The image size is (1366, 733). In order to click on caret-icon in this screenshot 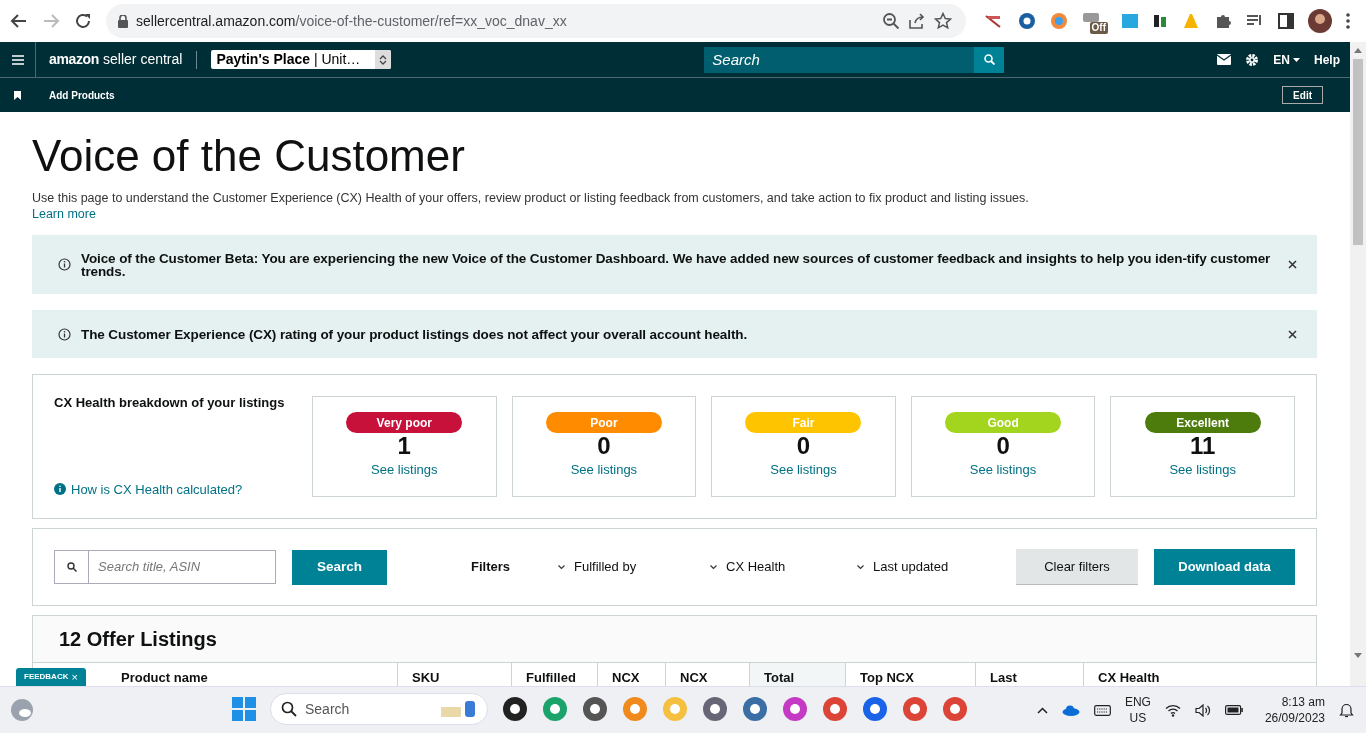, I will do `click(1296, 59)`.